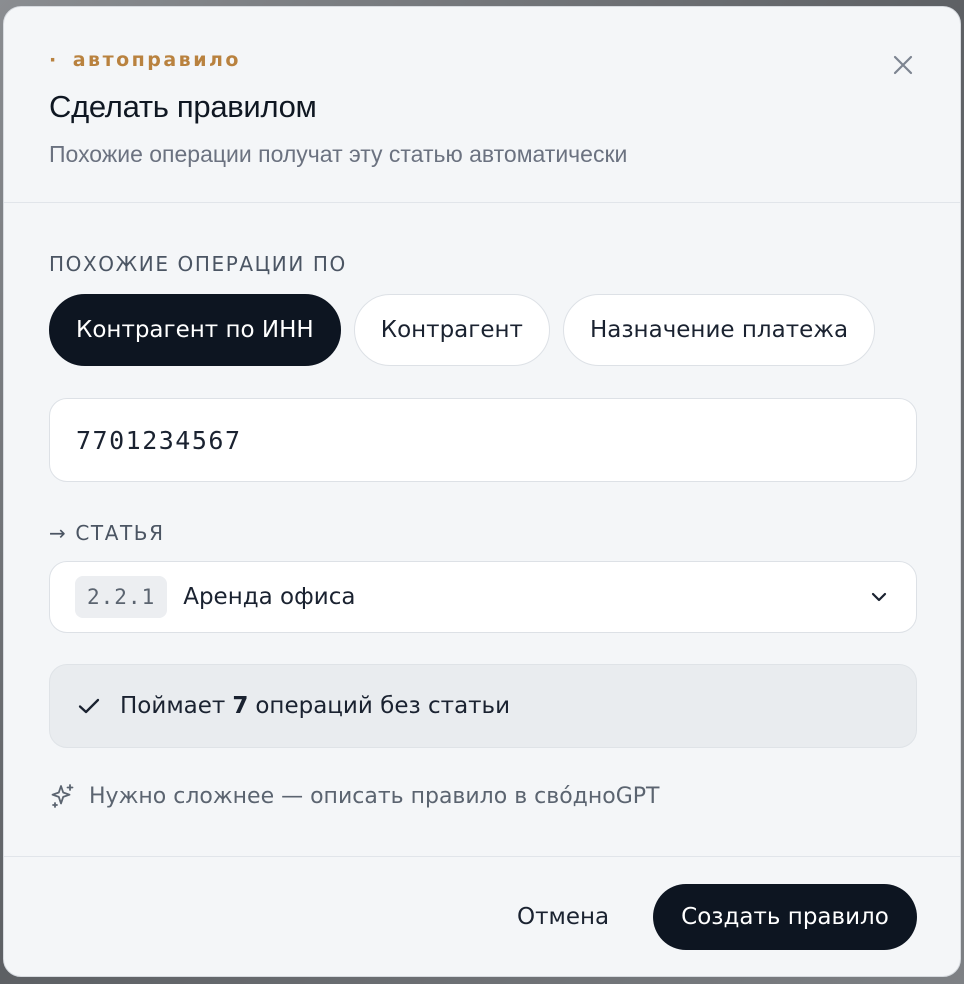 The width and height of the screenshot is (964, 984). Describe the element at coordinates (198, 264) in the screenshot. I see `match-section-label: ПОХОЖИЕ ОПЕРАЦИИ ПО` at that location.